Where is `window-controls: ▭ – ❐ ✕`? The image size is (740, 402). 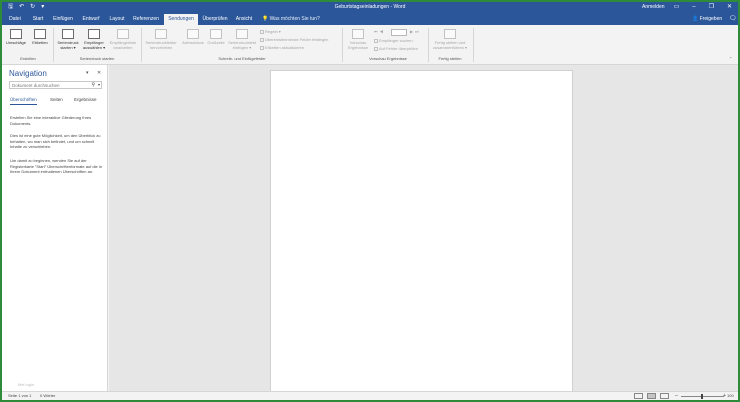 window-controls: ▭ – ❐ ✕ is located at coordinates (703, 7).